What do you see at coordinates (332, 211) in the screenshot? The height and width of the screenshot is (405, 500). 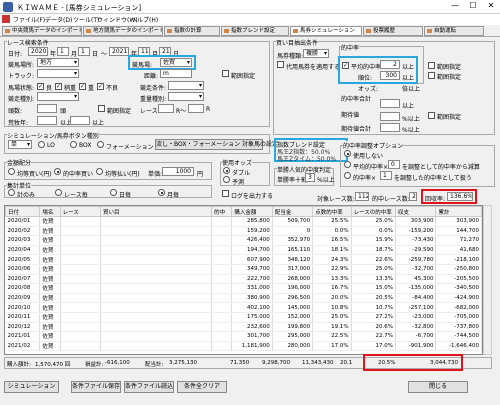 I see `column-header: 点数的中率` at bounding box center [332, 211].